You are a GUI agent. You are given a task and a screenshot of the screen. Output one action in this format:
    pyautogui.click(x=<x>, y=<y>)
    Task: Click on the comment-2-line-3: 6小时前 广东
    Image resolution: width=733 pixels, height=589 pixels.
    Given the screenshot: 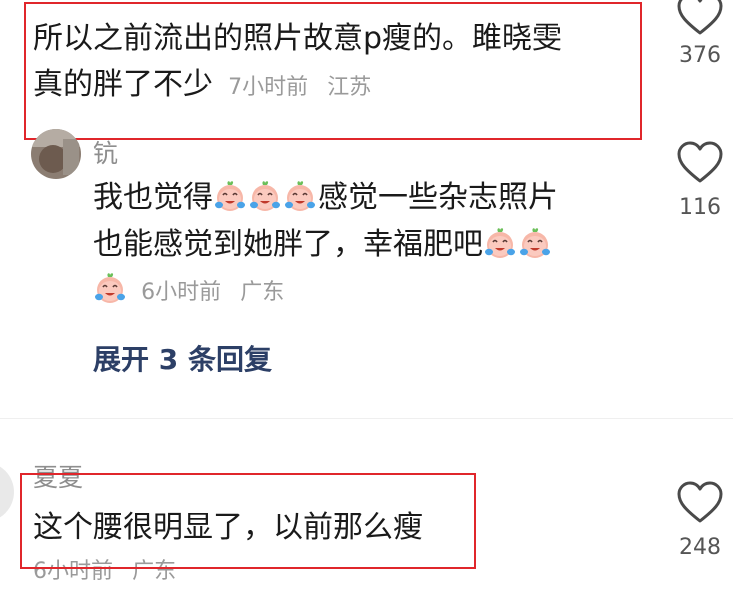 What is the action you would take?
    pyautogui.click(x=188, y=288)
    